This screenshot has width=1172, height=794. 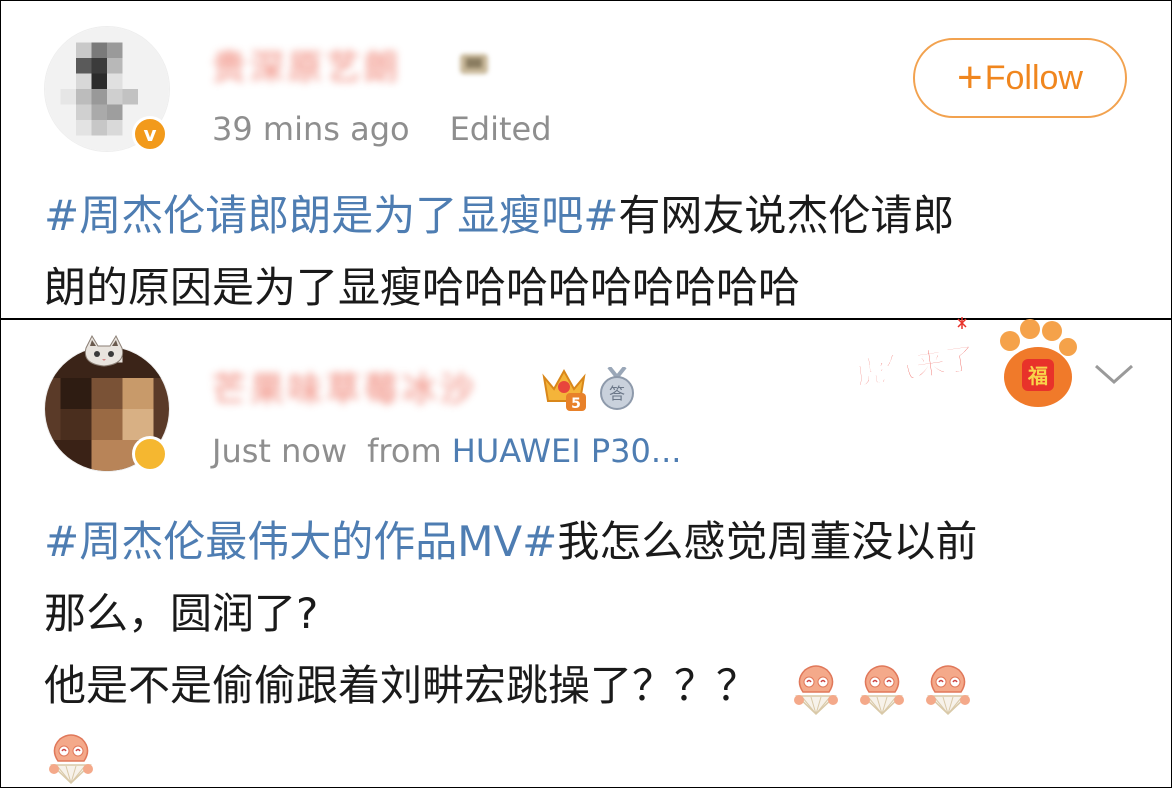 What do you see at coordinates (345, 386) in the screenshot?
I see `username: 芒果味草莓冰沙` at bounding box center [345, 386].